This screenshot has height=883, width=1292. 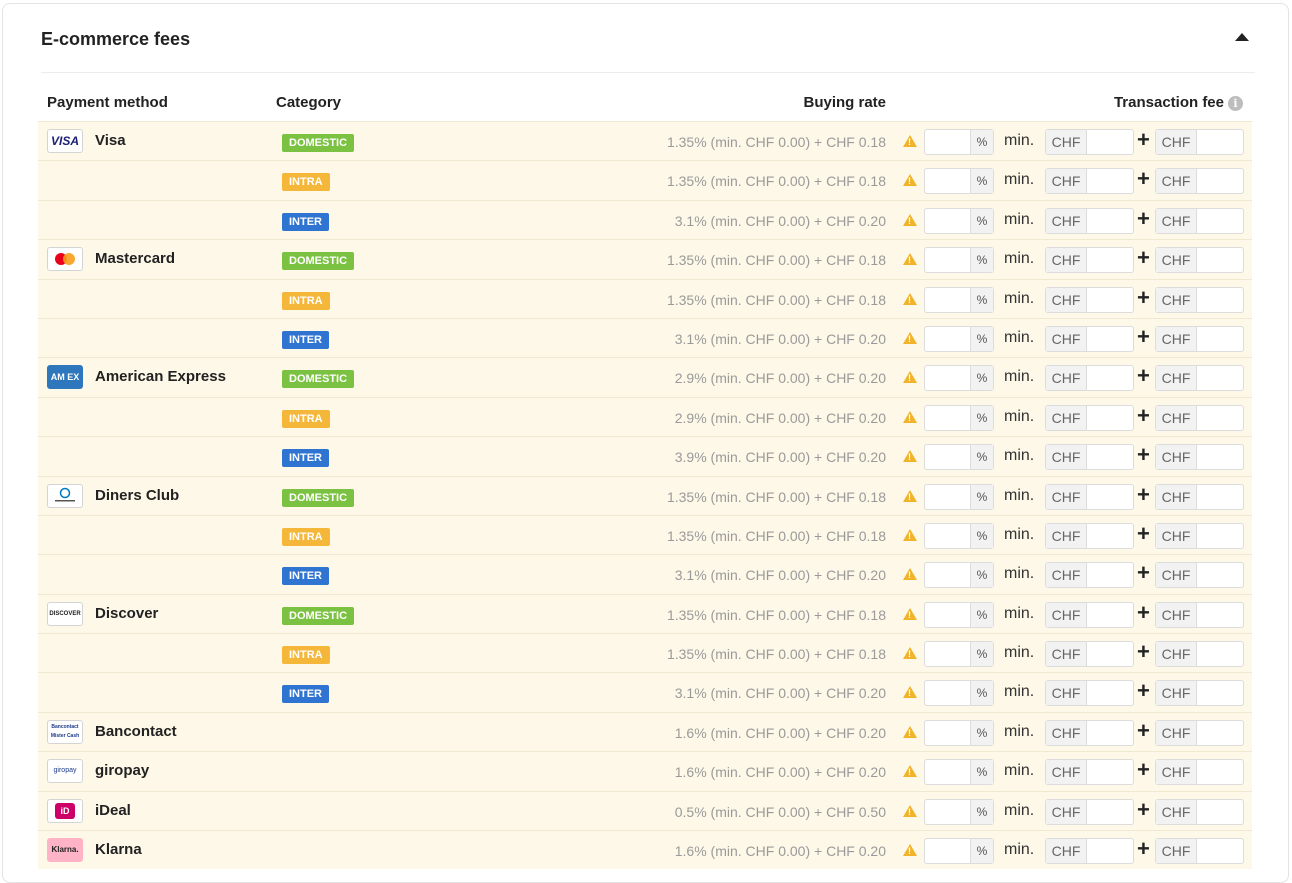 I want to click on collapse-icon, so click(x=1242, y=37).